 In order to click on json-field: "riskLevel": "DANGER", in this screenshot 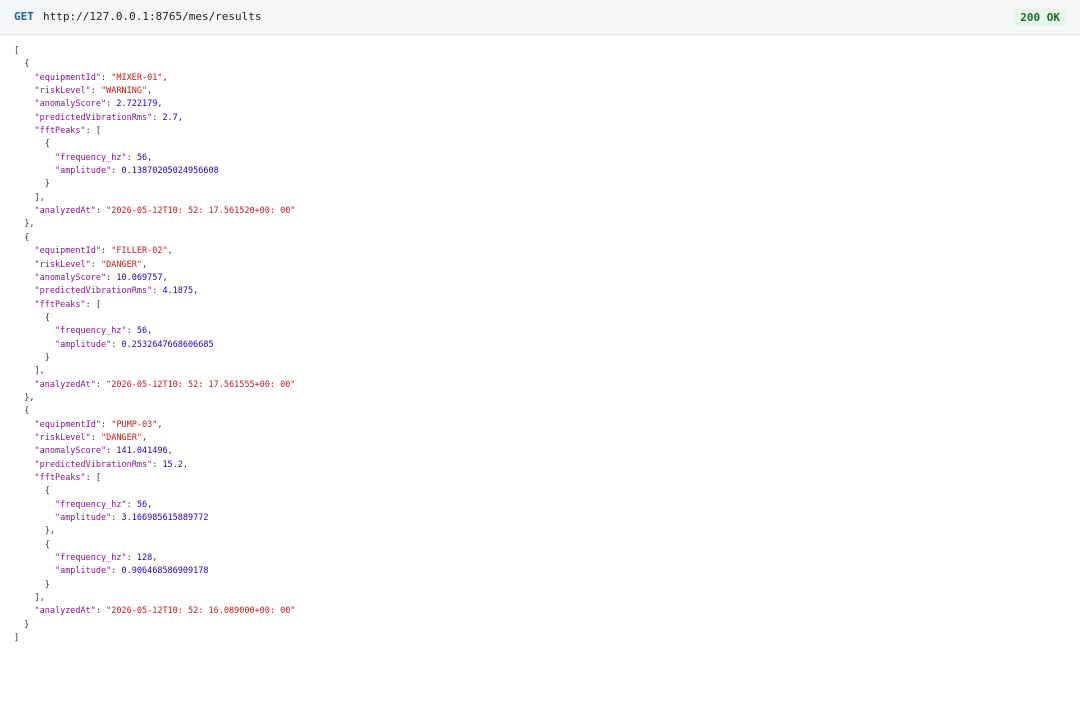, I will do `click(155, 438)`.